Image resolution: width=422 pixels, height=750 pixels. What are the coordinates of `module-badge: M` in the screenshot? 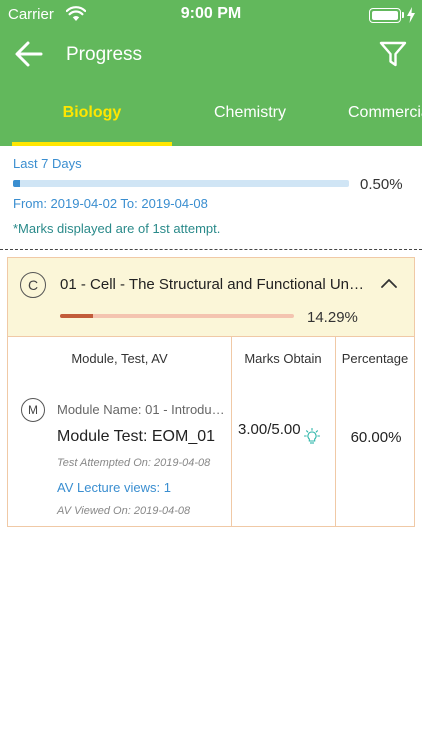 It's located at (33, 410).